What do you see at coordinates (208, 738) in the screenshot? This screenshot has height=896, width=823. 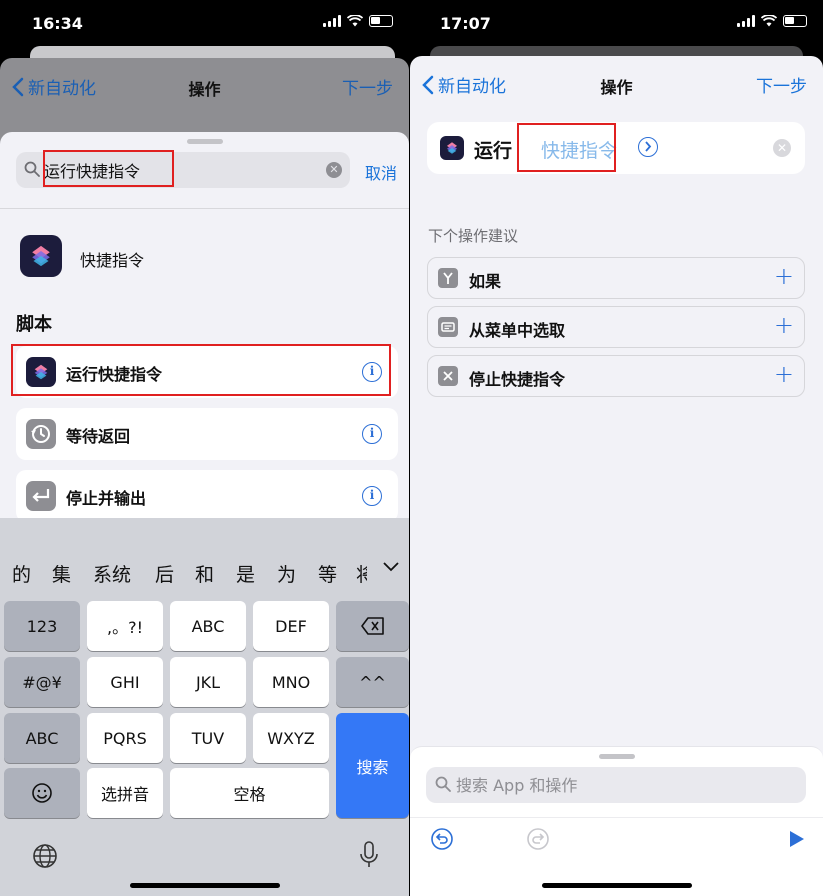 I see `key-tuv: TUV` at bounding box center [208, 738].